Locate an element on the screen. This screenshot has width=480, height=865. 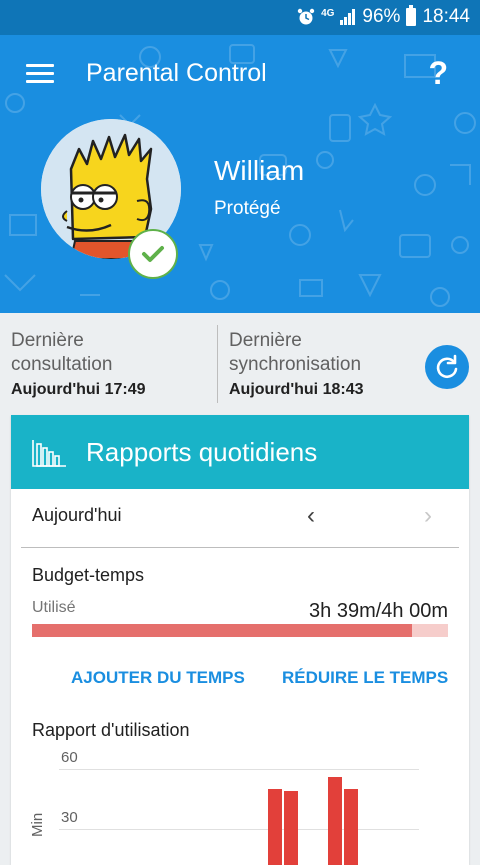
y-tick-label: 60 is located at coordinates (69, 757).